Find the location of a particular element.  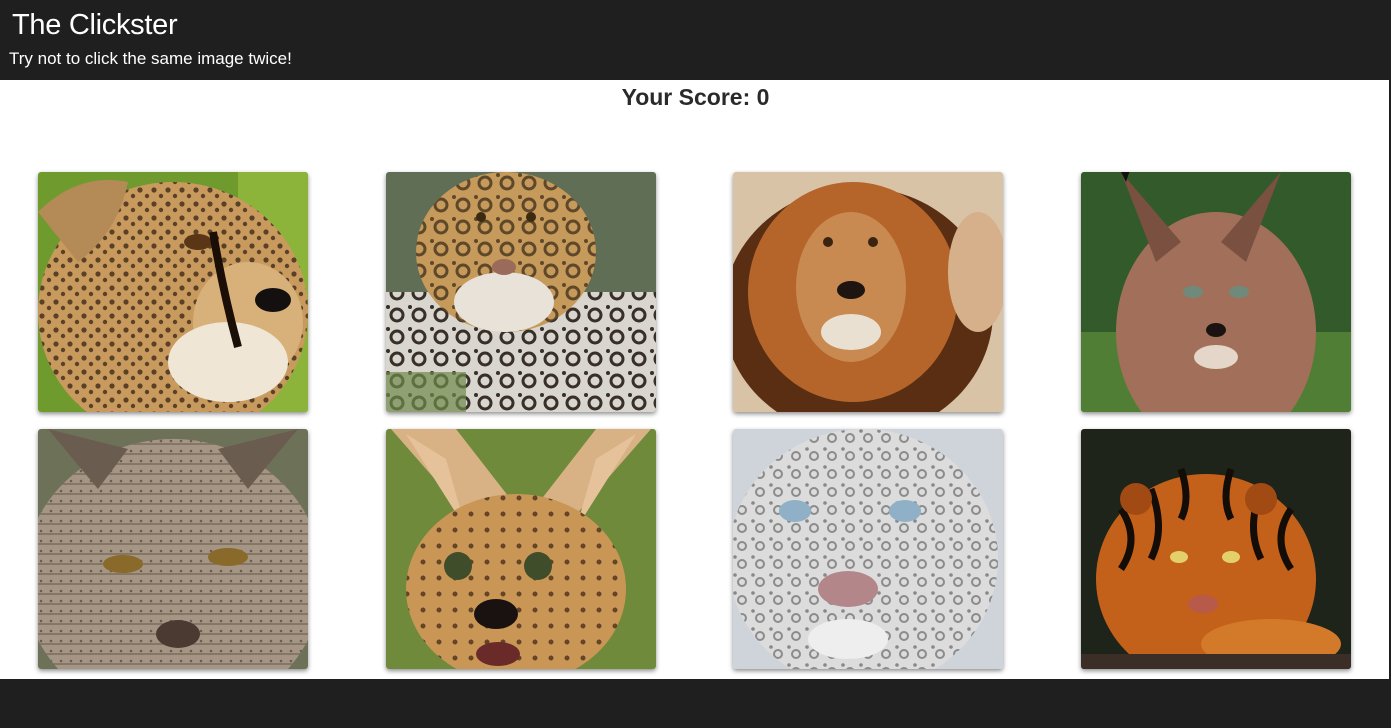

card-caracal is located at coordinates (1216, 292).